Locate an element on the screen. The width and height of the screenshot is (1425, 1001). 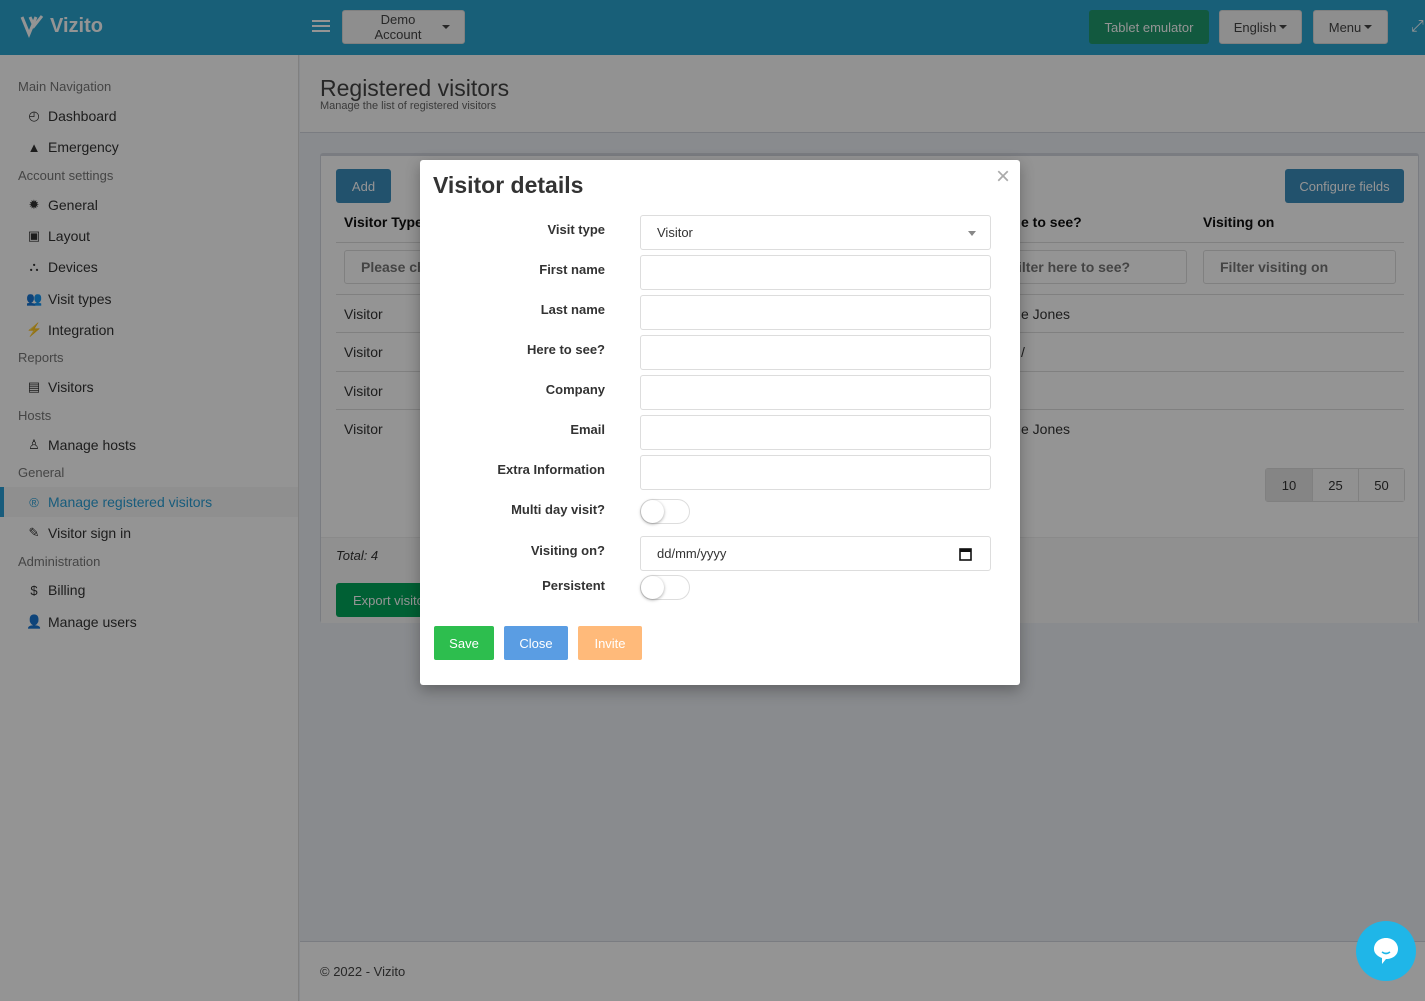
last-name-input is located at coordinates (815, 312).